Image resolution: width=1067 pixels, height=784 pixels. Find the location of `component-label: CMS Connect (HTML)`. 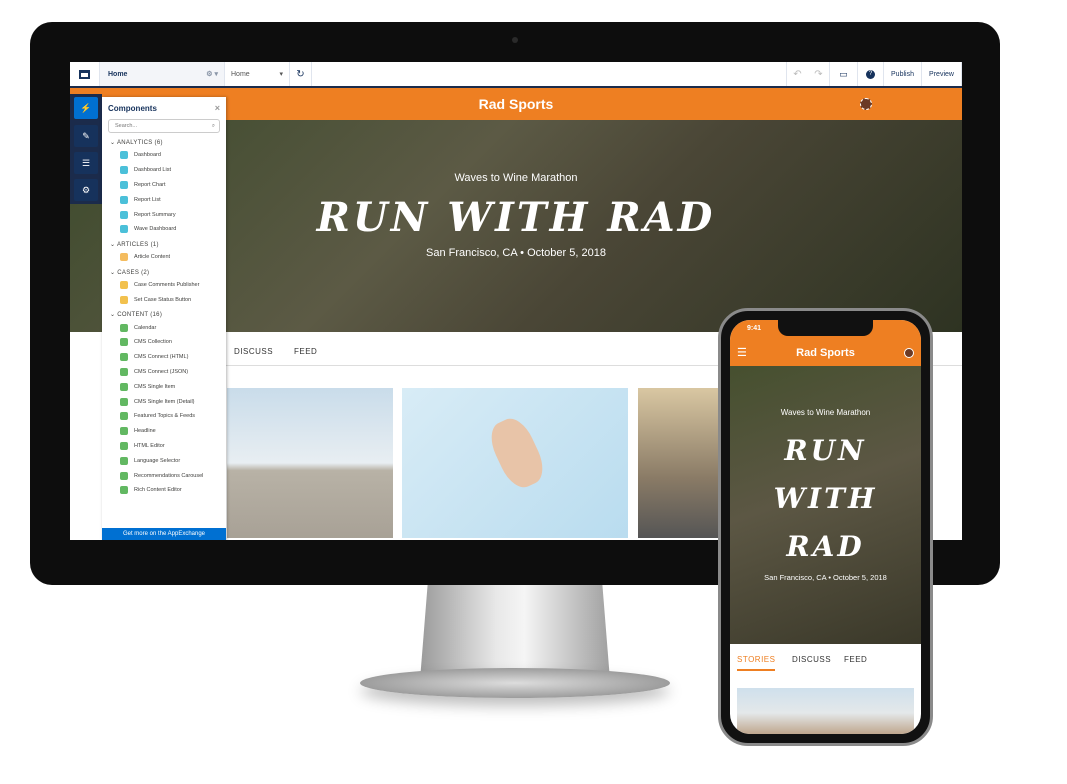

component-label: CMS Connect (HTML) is located at coordinates (161, 357).